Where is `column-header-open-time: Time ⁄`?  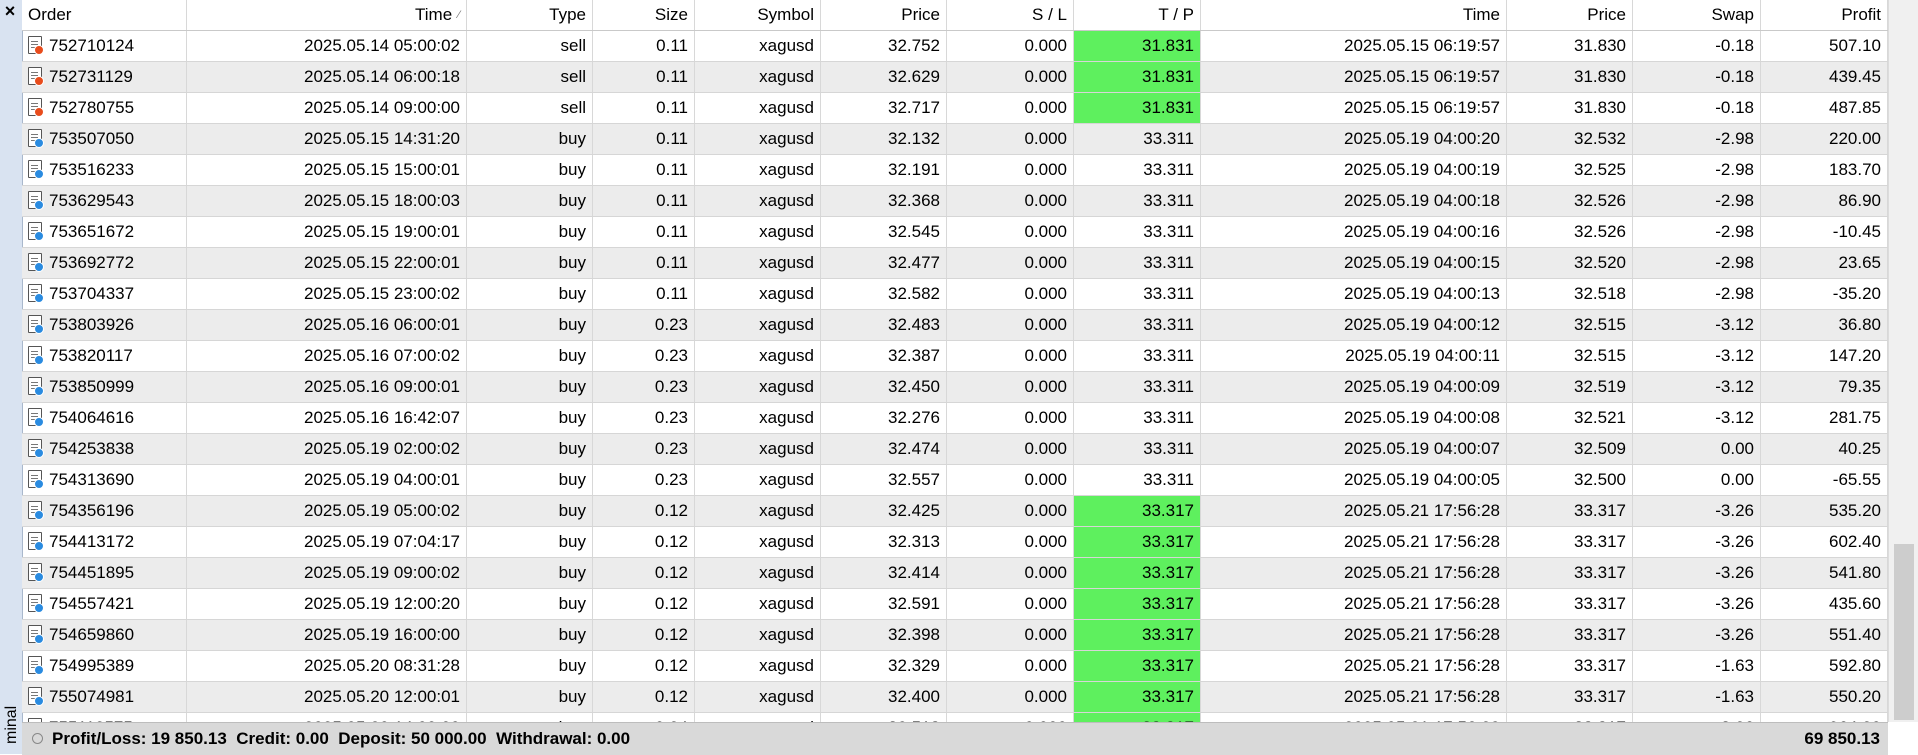 column-header-open-time: Time ⁄ is located at coordinates (327, 15).